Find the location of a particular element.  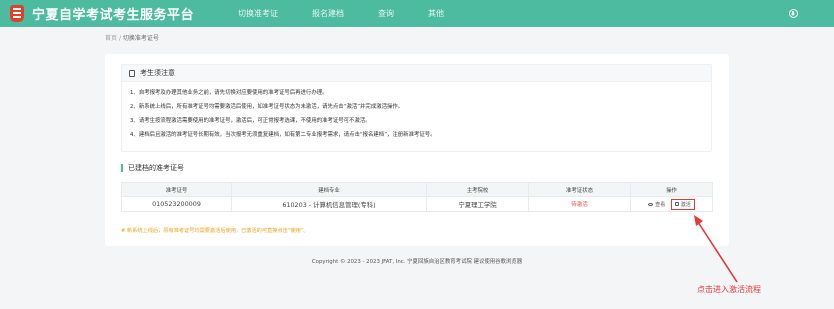

notice-line: 1、自考报考及办理其他业务之前，请先切换对应要使用的准考证号后再进行办理。 is located at coordinates (229, 93).